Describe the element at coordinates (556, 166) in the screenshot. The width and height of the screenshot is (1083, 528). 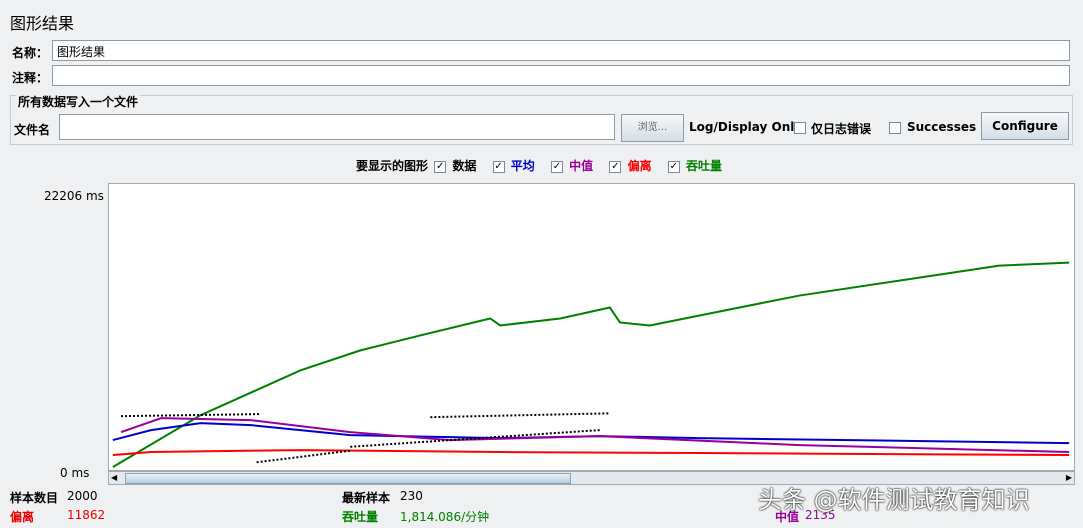
I see `median-checkbox: ✓` at that location.